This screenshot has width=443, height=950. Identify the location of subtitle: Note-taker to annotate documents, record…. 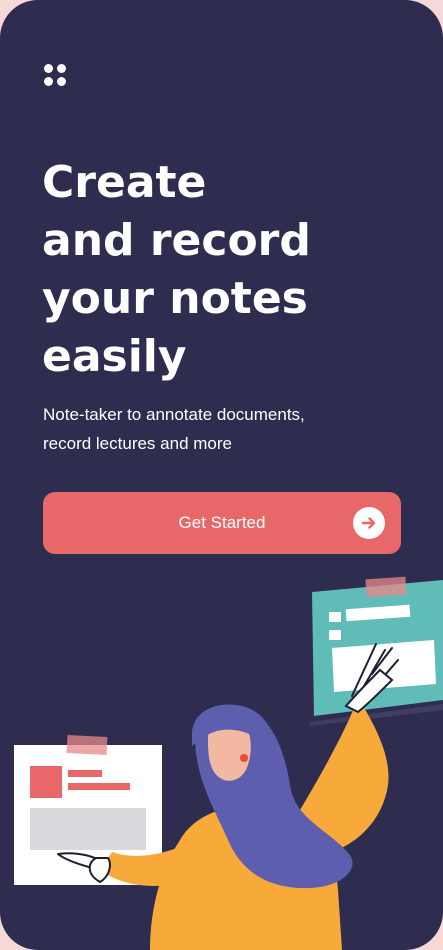
(223, 429).